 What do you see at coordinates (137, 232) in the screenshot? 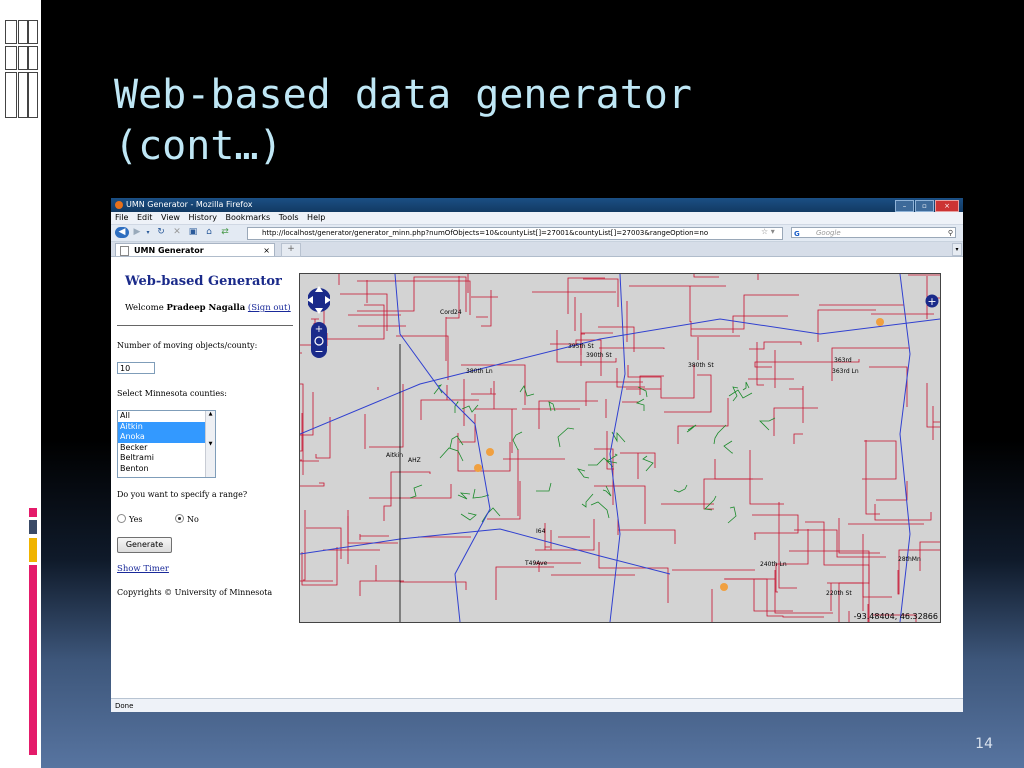
I see `forward-icon: ▶` at bounding box center [137, 232].